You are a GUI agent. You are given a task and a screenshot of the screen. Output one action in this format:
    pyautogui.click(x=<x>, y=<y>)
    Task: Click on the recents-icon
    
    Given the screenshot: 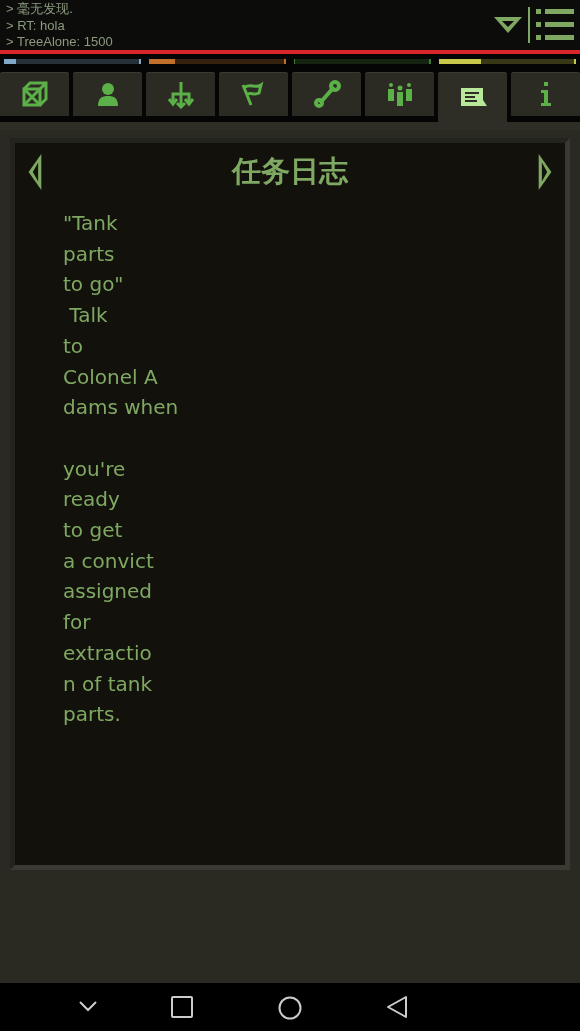 What is the action you would take?
    pyautogui.click(x=182, y=1007)
    